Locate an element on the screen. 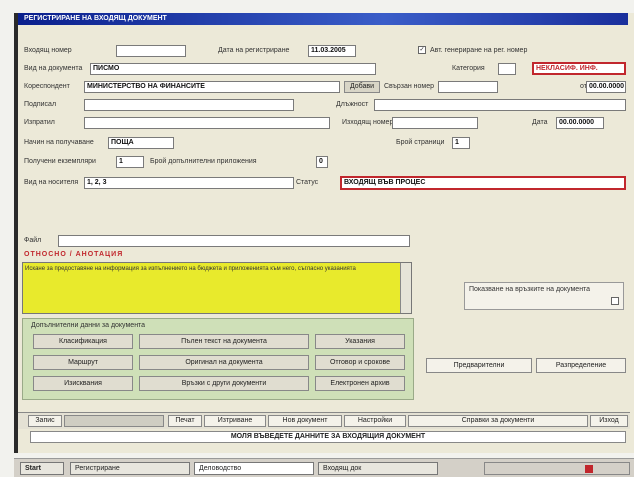  tray-icon is located at coordinates (589, 469).